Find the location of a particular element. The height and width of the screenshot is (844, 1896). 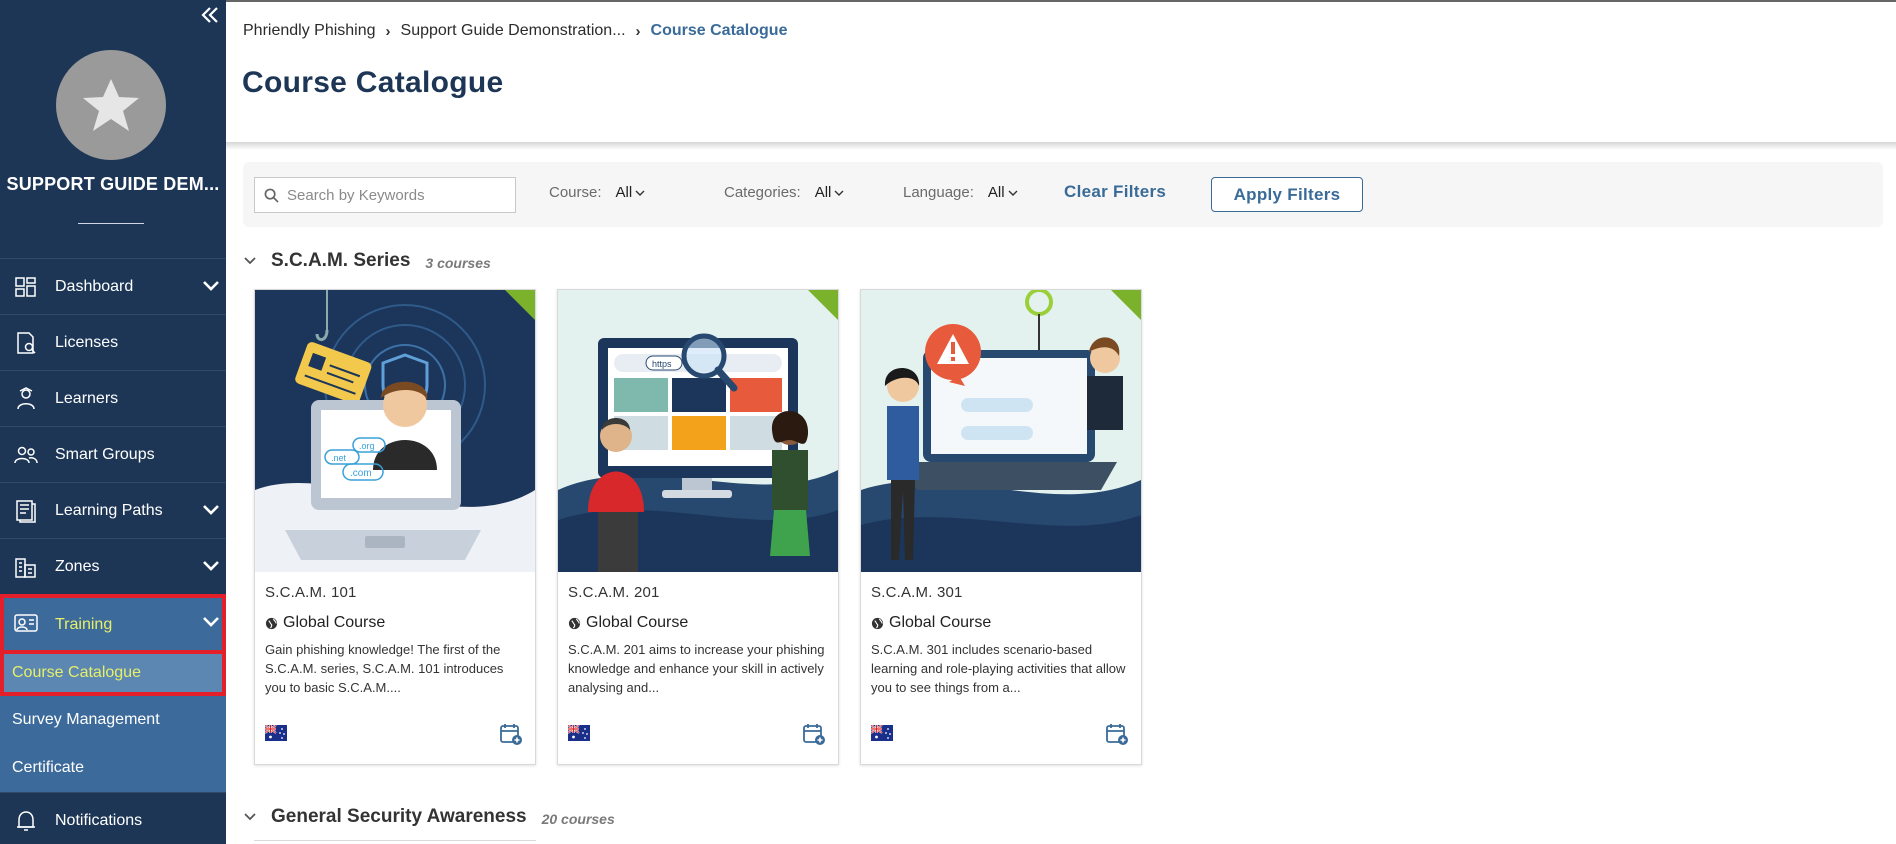

apply-filters-button: Apply Filters is located at coordinates (1287, 194).